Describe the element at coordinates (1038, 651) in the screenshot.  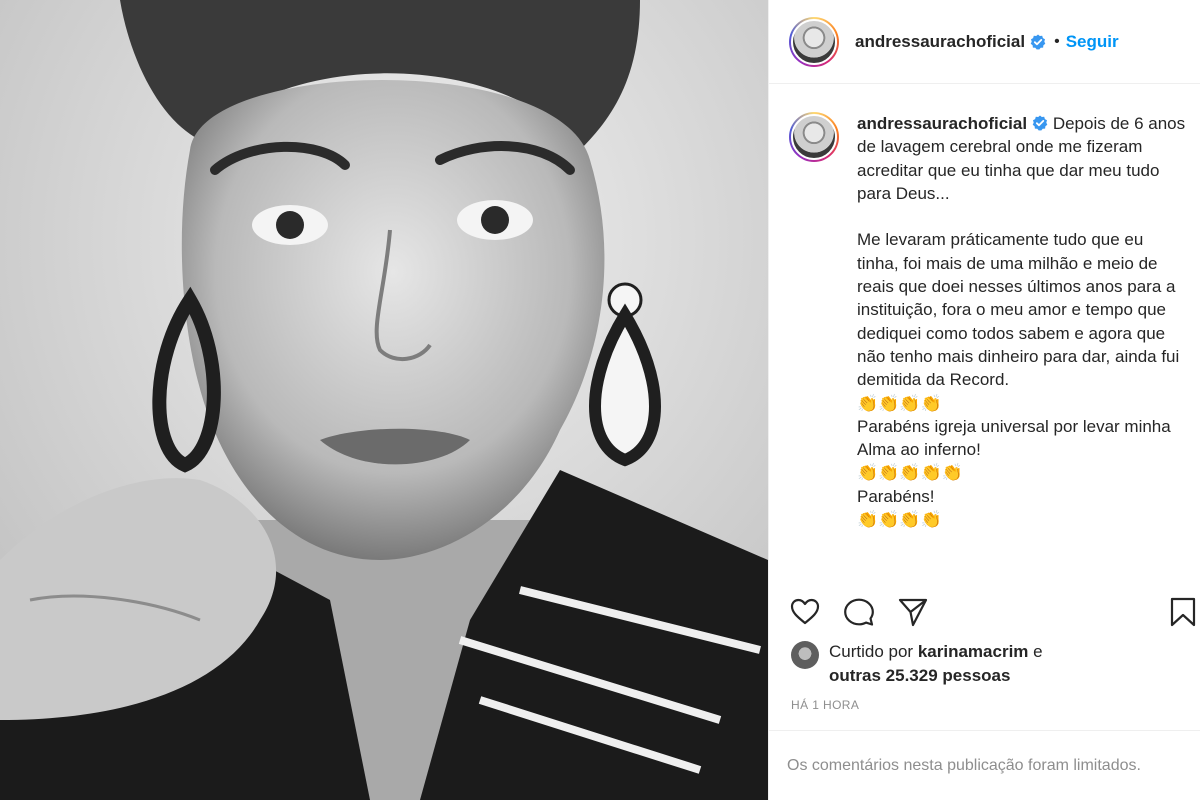
I see `likes-conjunction: e` at that location.